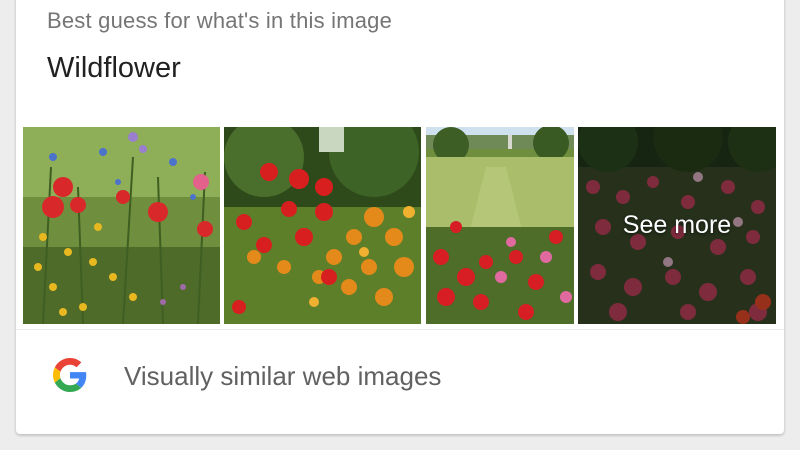  What do you see at coordinates (220, 20) in the screenshot?
I see `best-guess-subtitle: Best guess for what's in this image` at bounding box center [220, 20].